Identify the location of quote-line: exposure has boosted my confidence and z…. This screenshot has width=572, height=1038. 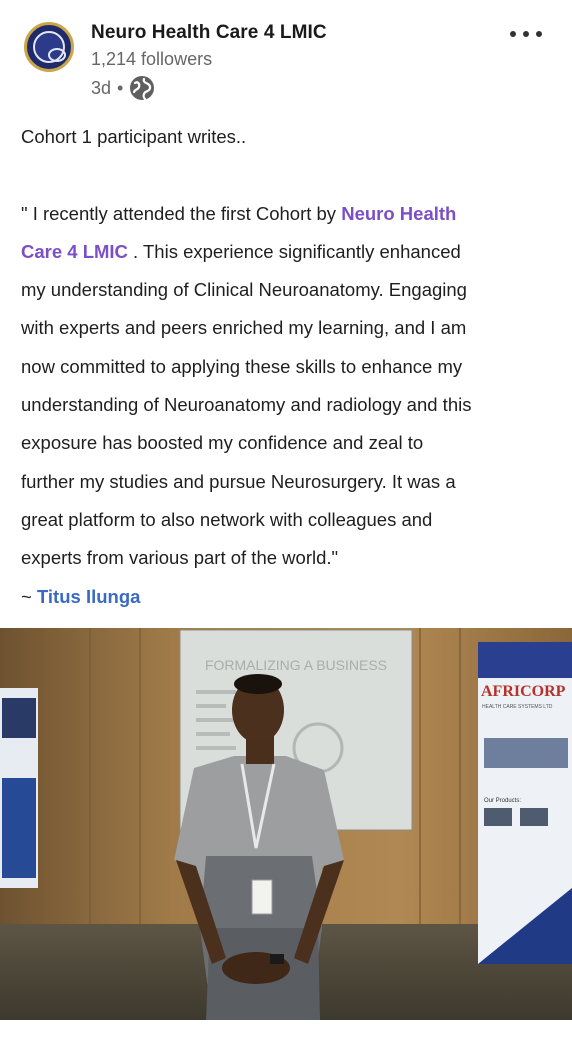
(222, 443).